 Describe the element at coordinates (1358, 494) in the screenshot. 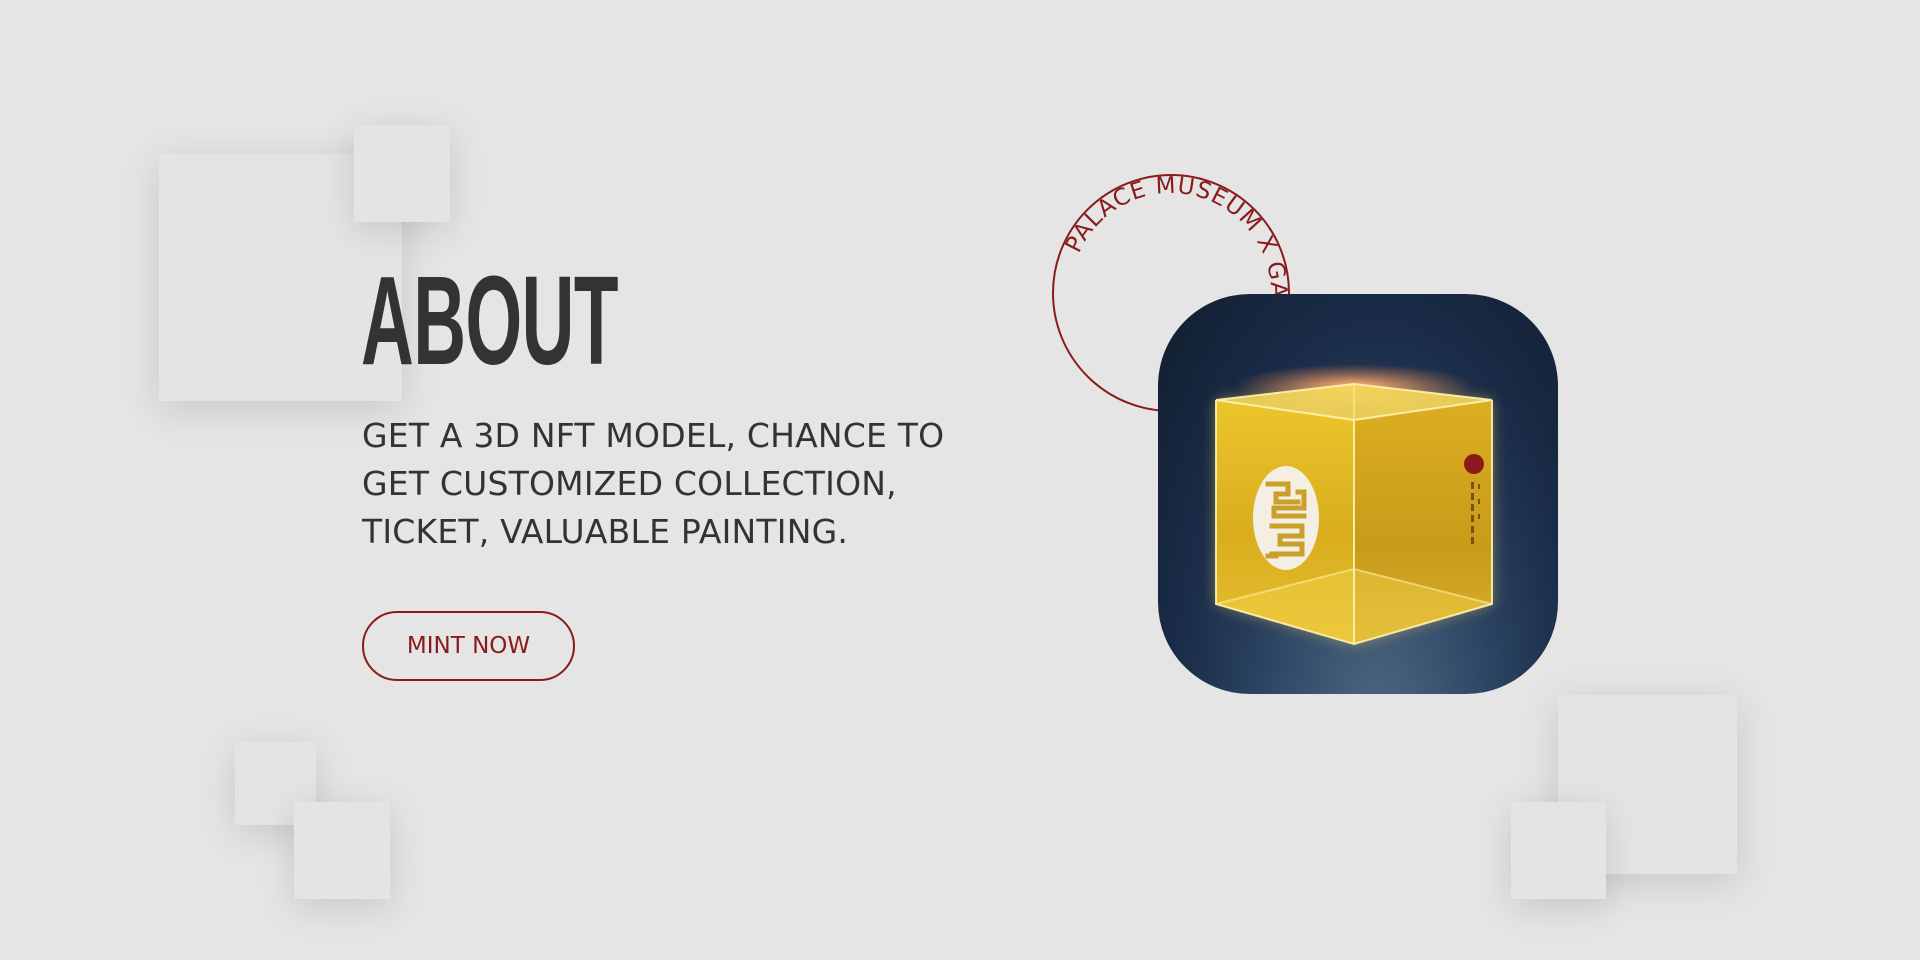

I see `golden-cube-nft-image` at that location.